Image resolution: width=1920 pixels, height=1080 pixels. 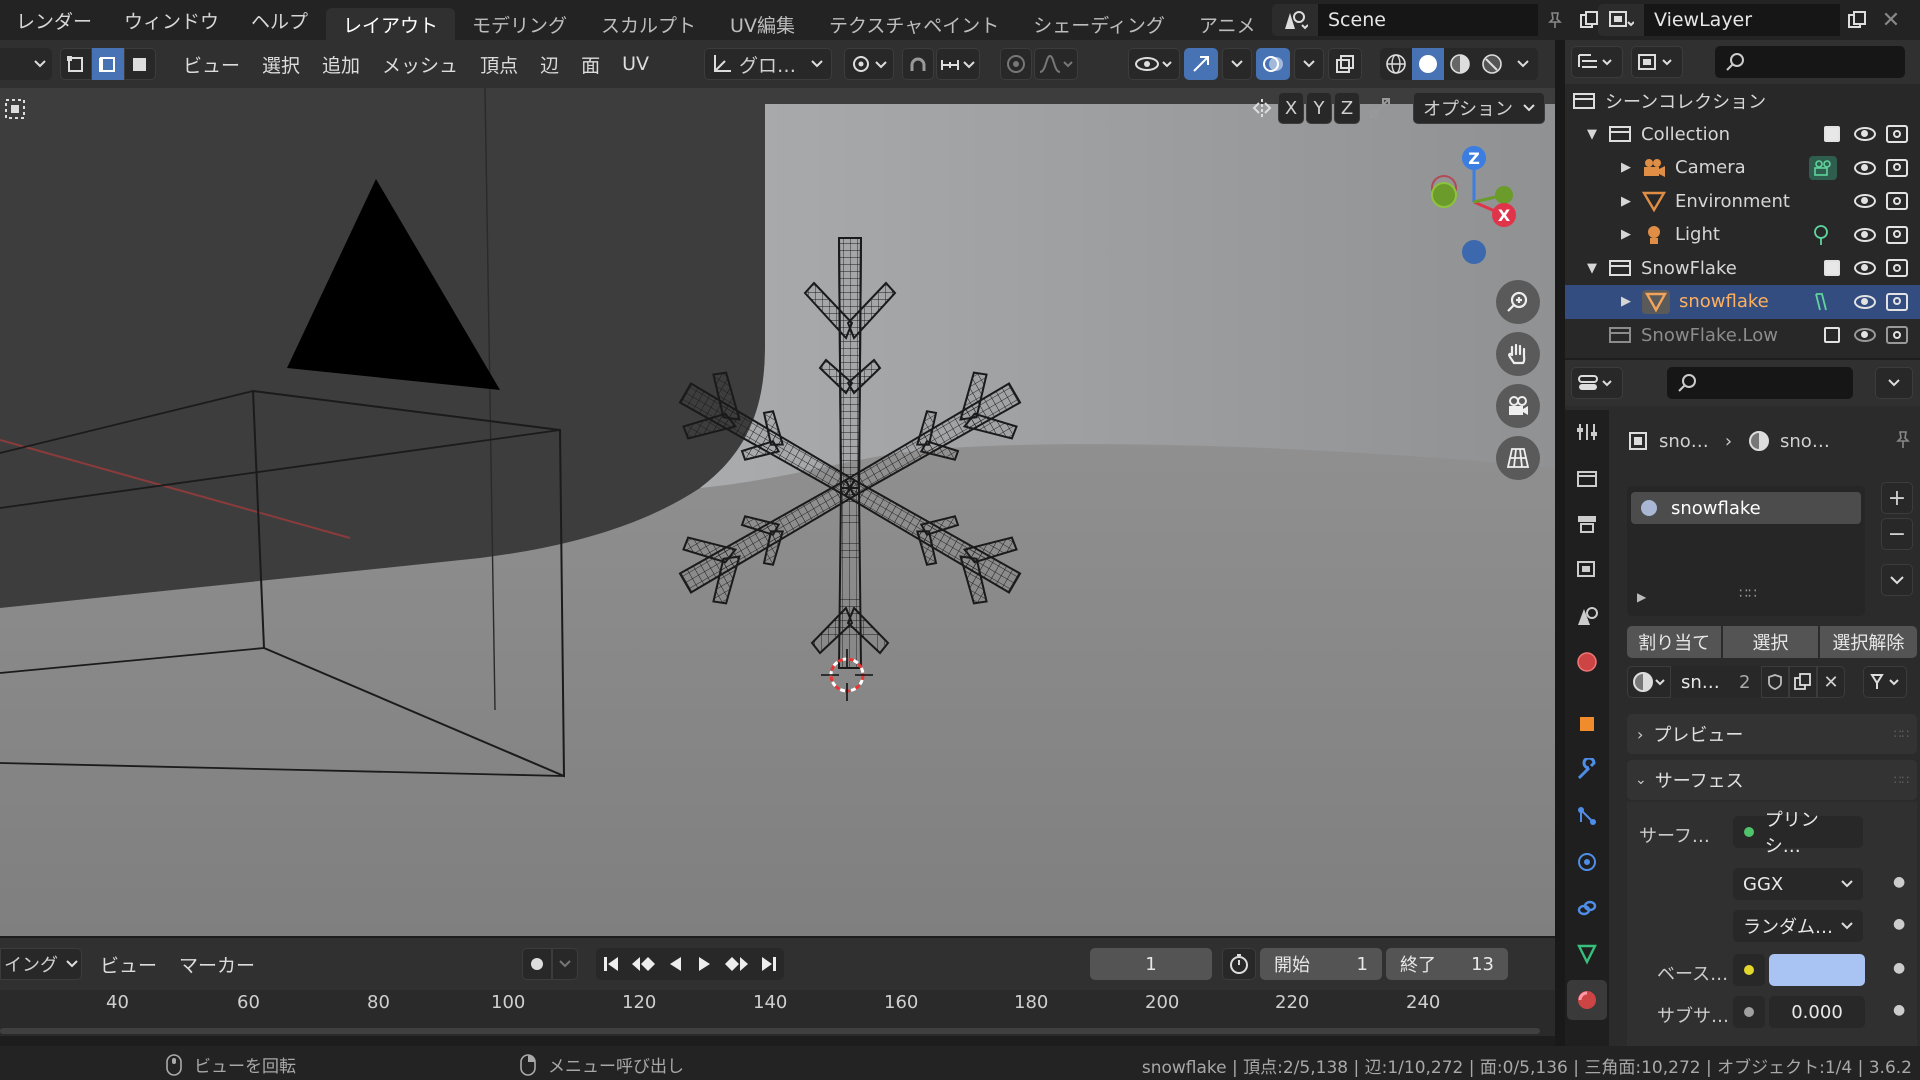 I want to click on scene-tab-icon, so click(x=1587, y=616).